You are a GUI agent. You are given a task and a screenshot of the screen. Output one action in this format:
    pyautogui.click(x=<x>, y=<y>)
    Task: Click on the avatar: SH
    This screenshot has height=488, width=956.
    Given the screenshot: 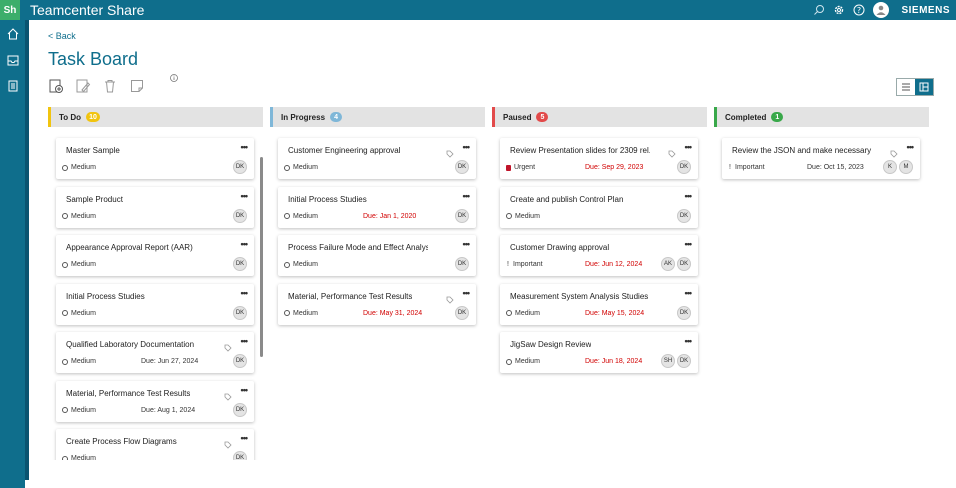 What is the action you would take?
    pyautogui.click(x=668, y=361)
    